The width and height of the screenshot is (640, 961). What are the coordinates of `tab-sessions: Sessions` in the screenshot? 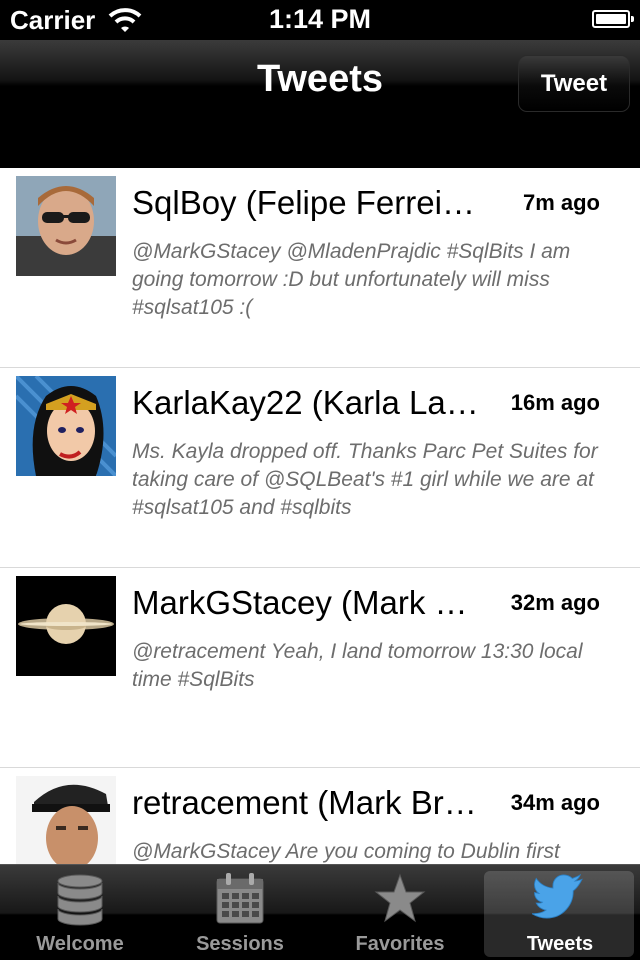 It's located at (240, 913).